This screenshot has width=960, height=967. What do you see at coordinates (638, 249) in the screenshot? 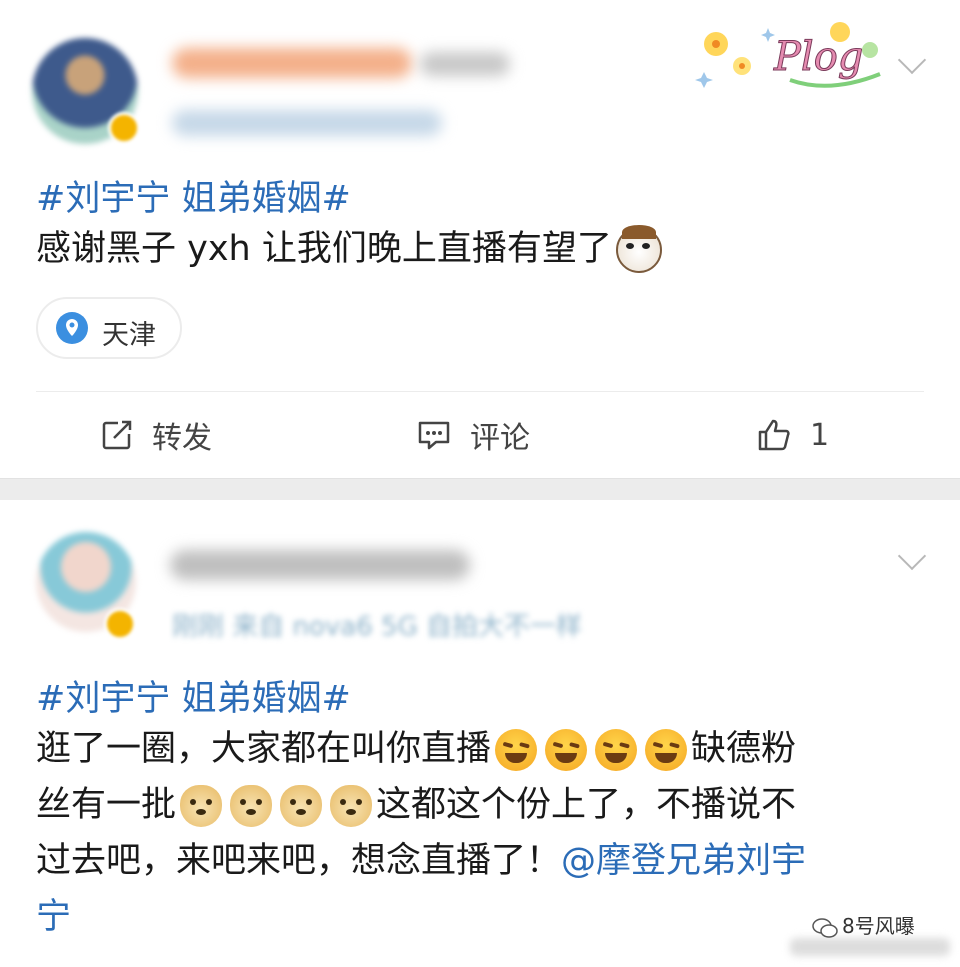
I see `cat-icon` at bounding box center [638, 249].